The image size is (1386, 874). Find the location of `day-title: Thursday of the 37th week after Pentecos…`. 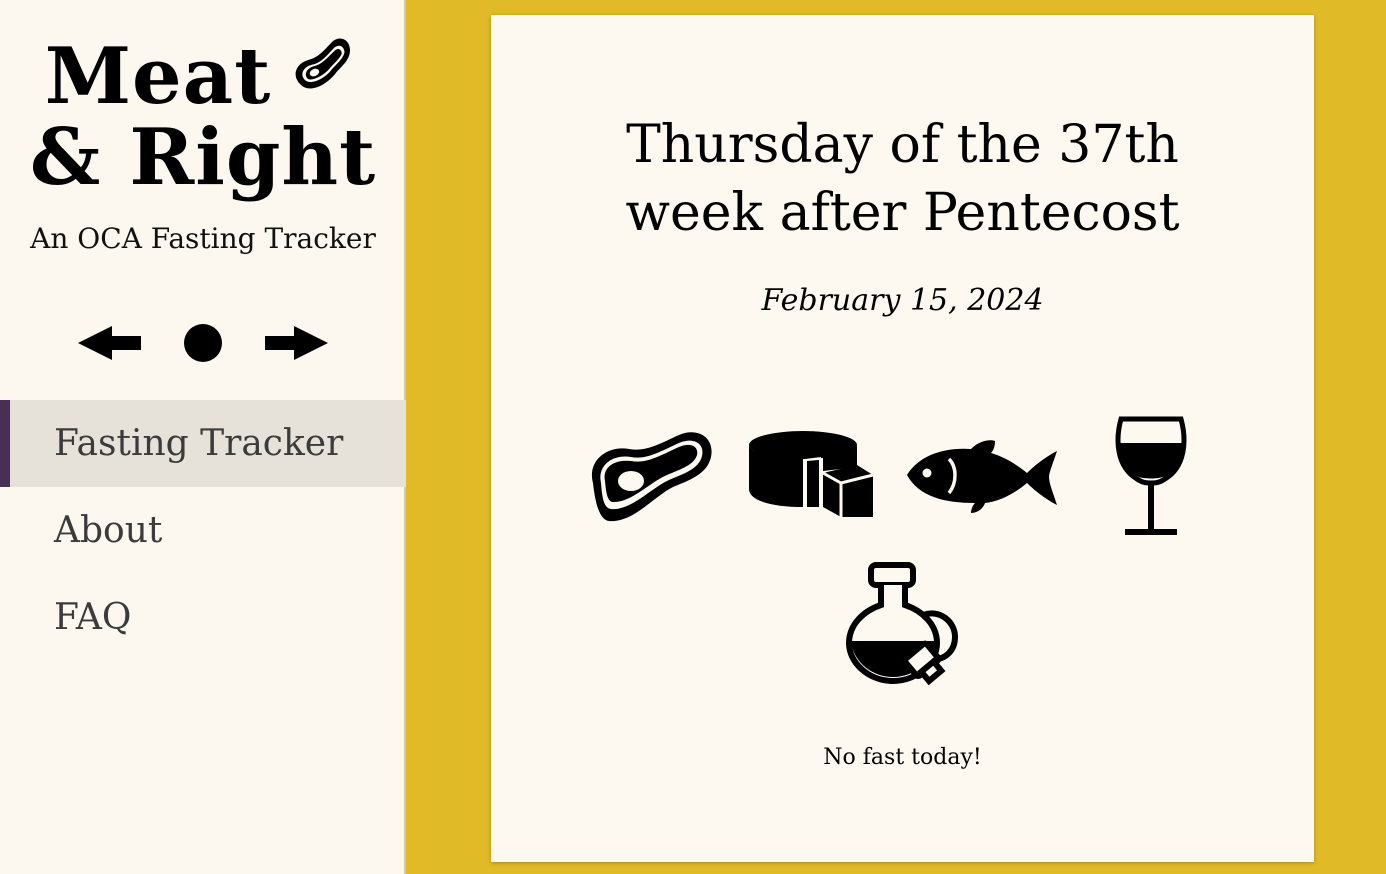

day-title: Thursday of the 37th week after Pentecos… is located at coordinates (902, 179).